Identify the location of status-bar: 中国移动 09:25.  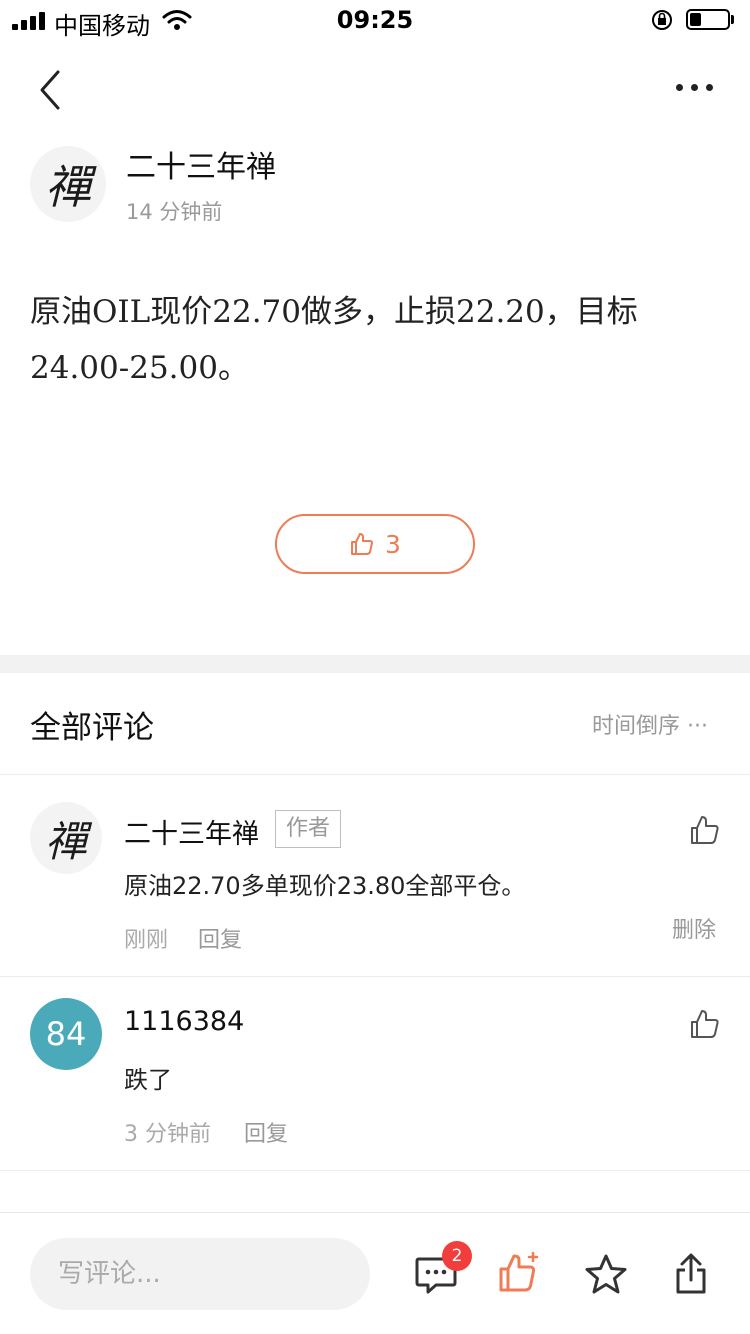
(375, 20).